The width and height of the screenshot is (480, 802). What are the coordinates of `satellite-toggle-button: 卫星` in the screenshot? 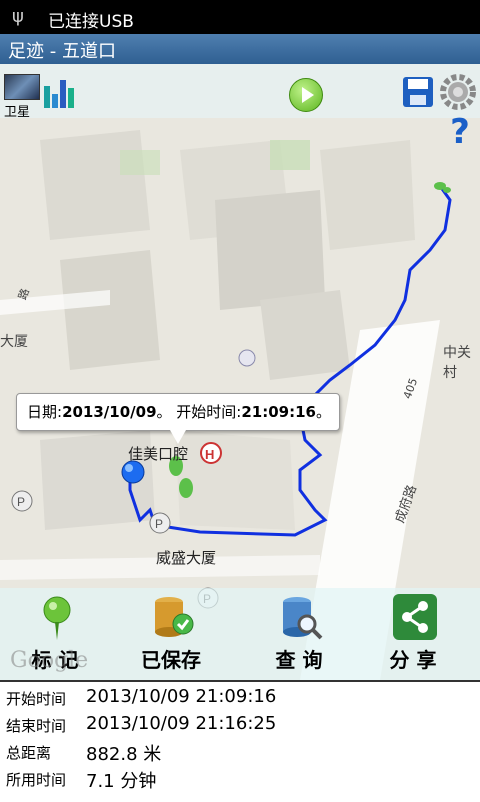 It's located at (22, 97).